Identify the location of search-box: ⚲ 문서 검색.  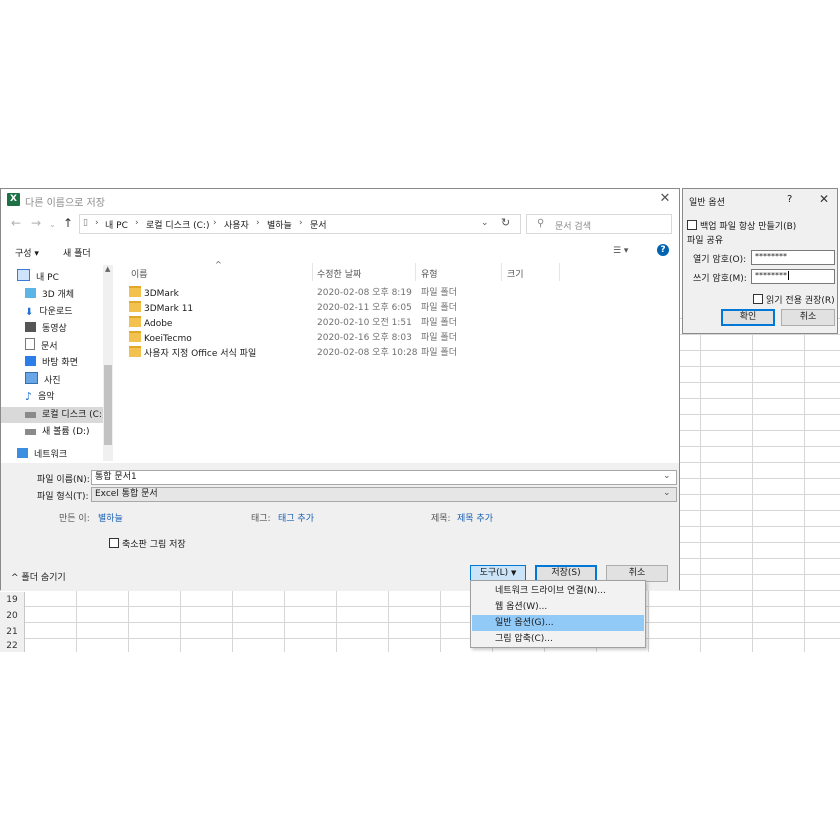
(599, 224).